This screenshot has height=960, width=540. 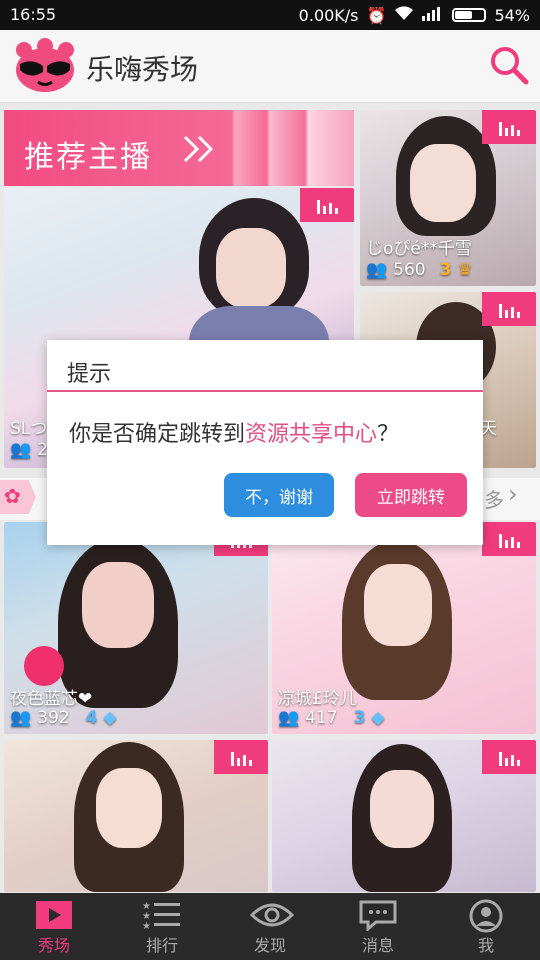 I want to click on confirm-button: 立即跳转, so click(x=411, y=495).